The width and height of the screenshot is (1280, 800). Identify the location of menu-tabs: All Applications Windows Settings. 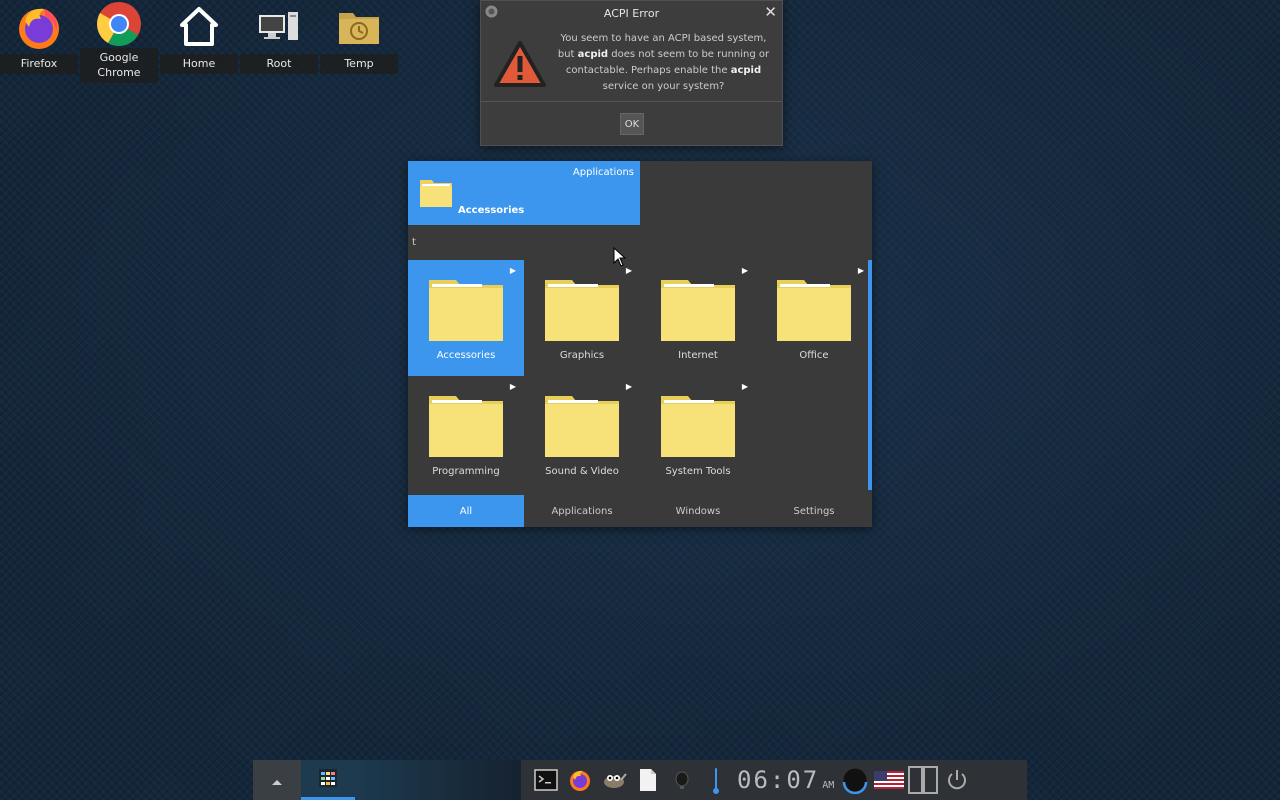
(640, 511).